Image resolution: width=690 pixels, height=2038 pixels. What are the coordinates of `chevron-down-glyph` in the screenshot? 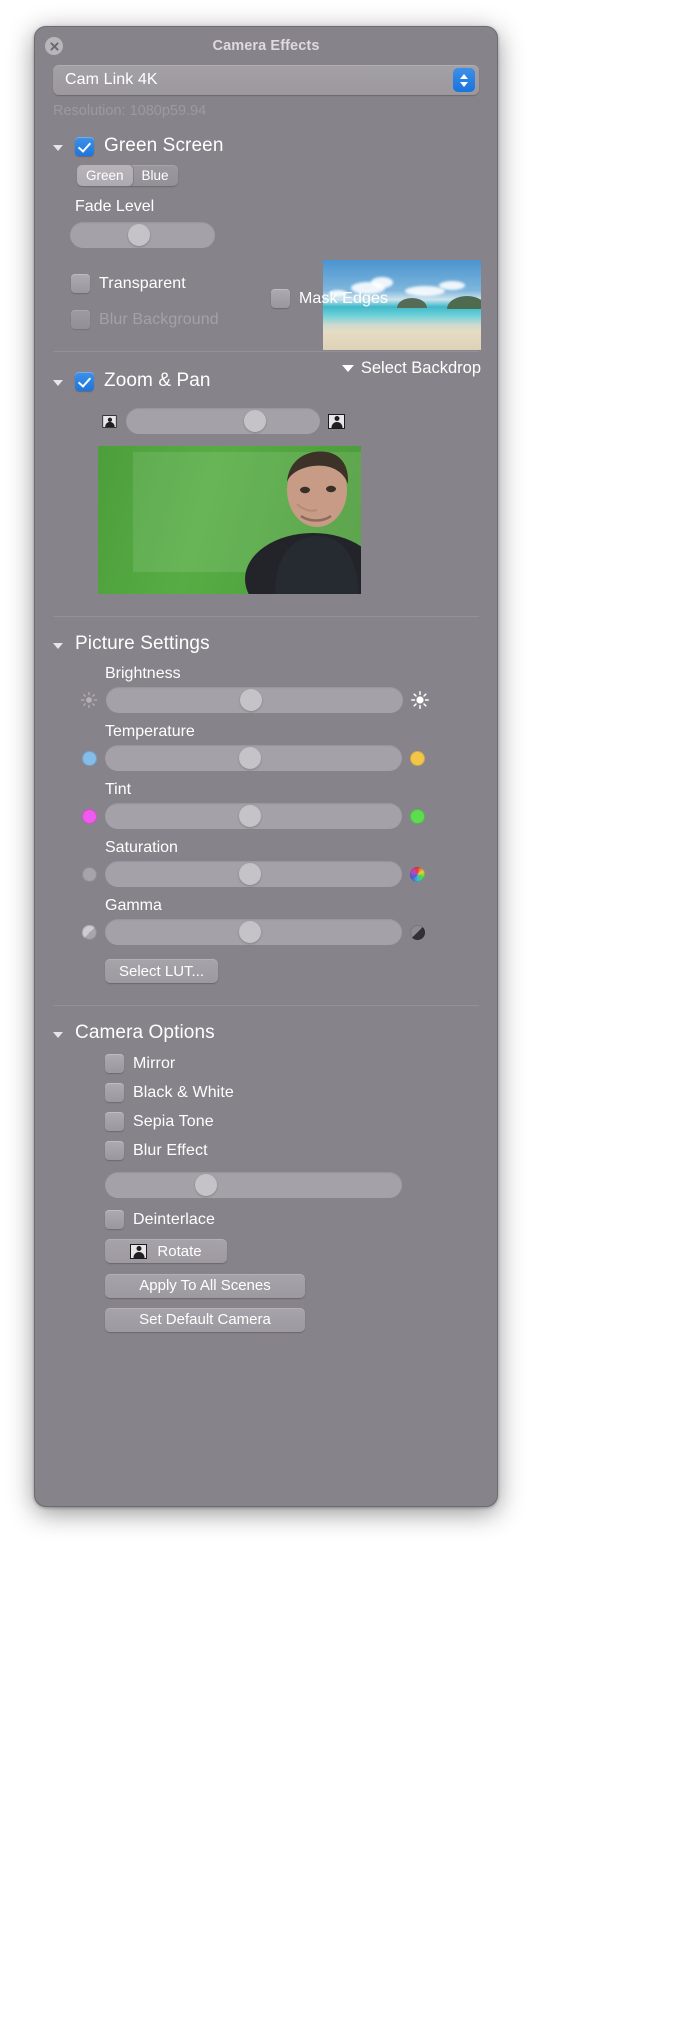 It's located at (464, 84).